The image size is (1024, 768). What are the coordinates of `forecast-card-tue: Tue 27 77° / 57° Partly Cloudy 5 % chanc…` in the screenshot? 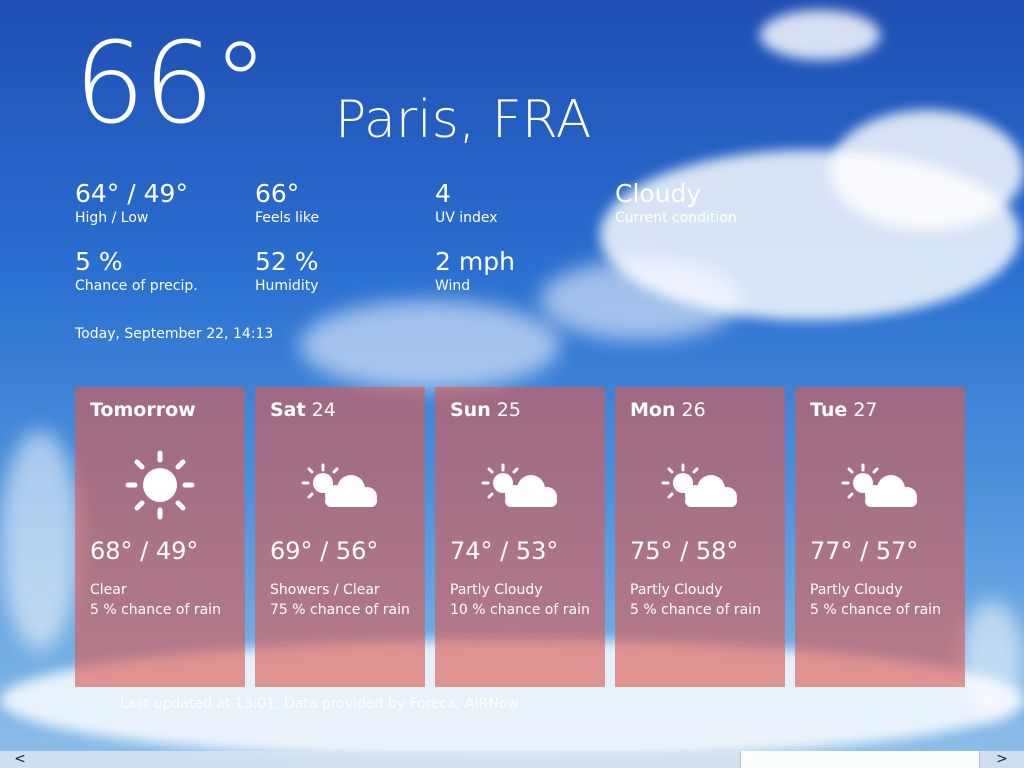 It's located at (880, 537).